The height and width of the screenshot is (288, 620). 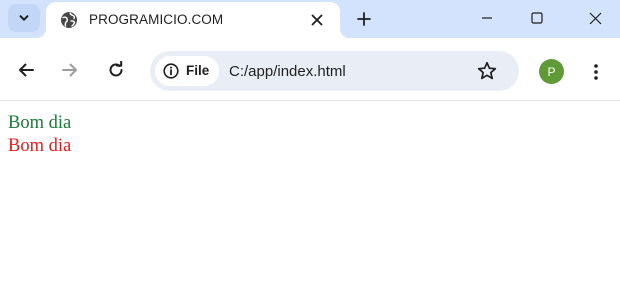 I want to click on greeting-line-green: Bom dia, so click(x=40, y=123).